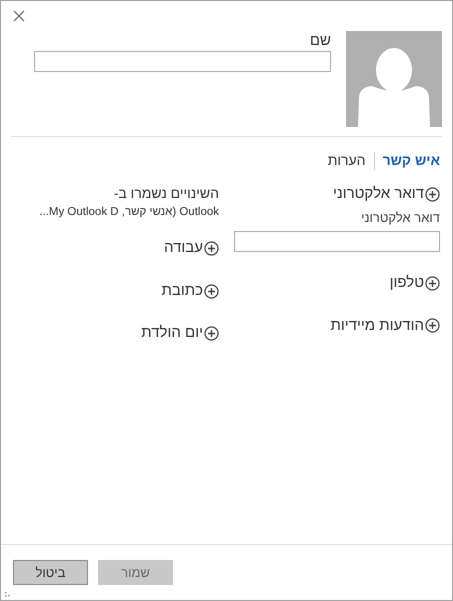  Describe the element at coordinates (165, 193) in the screenshot. I see `save-location-title: השינויים נשמרו ב-` at that location.